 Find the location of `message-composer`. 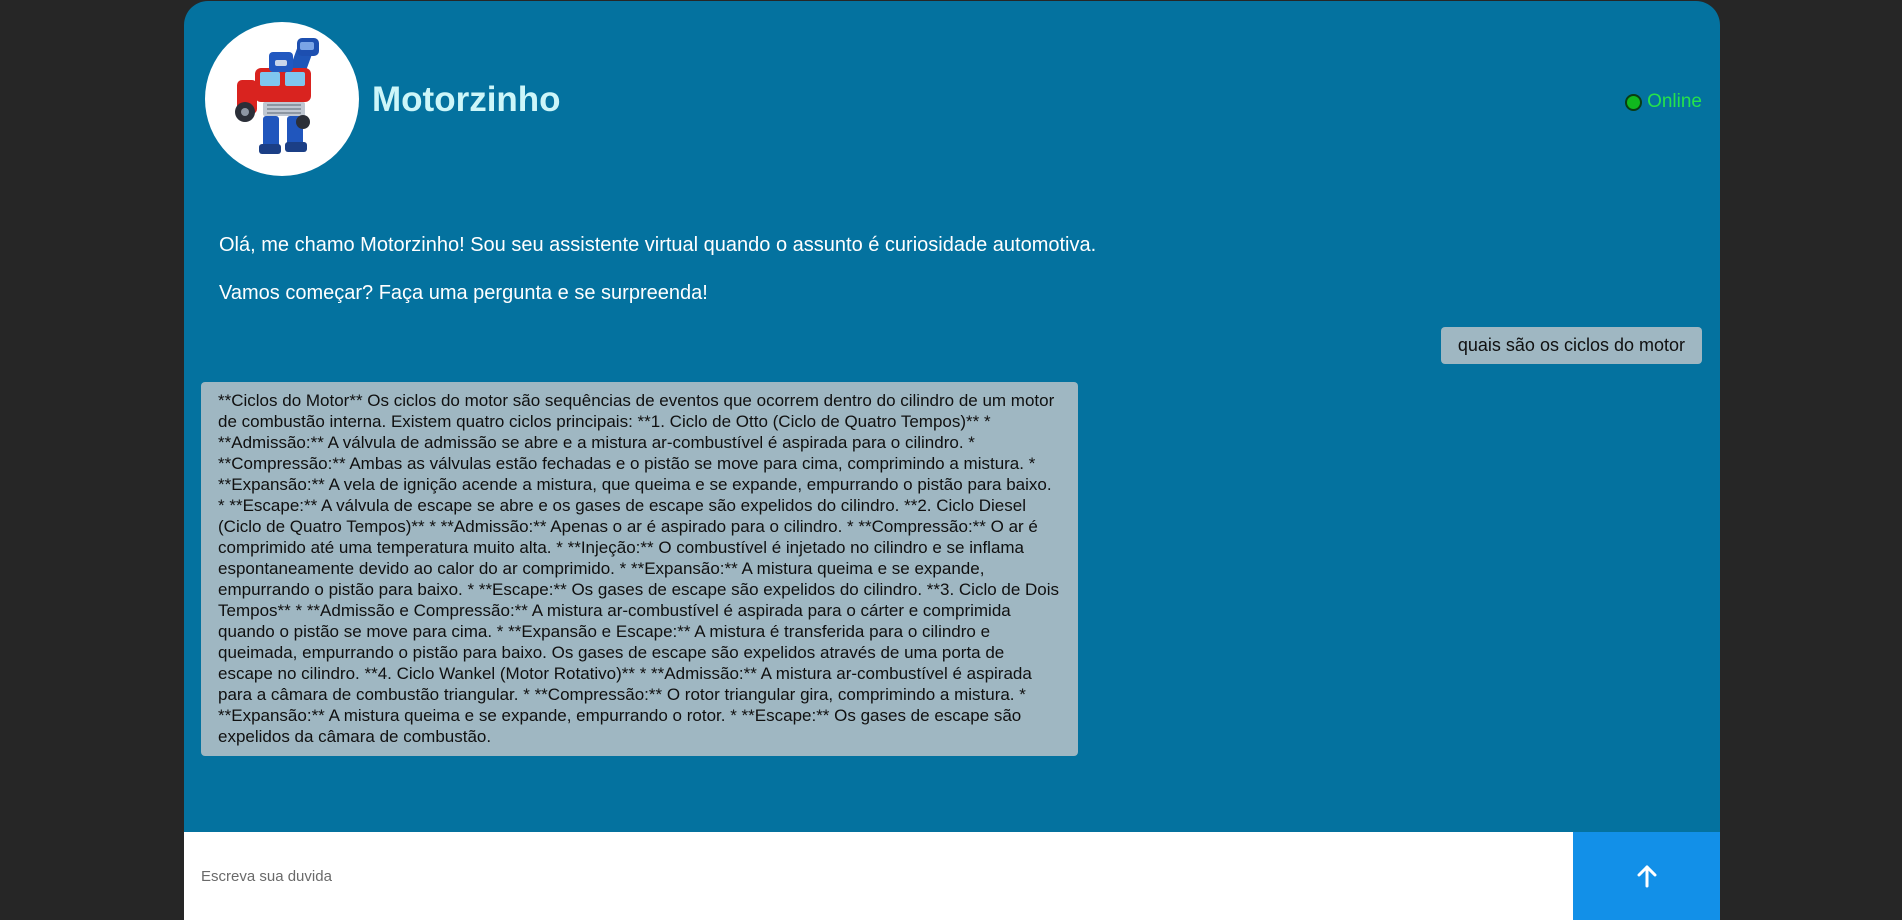

message-composer is located at coordinates (952, 876).